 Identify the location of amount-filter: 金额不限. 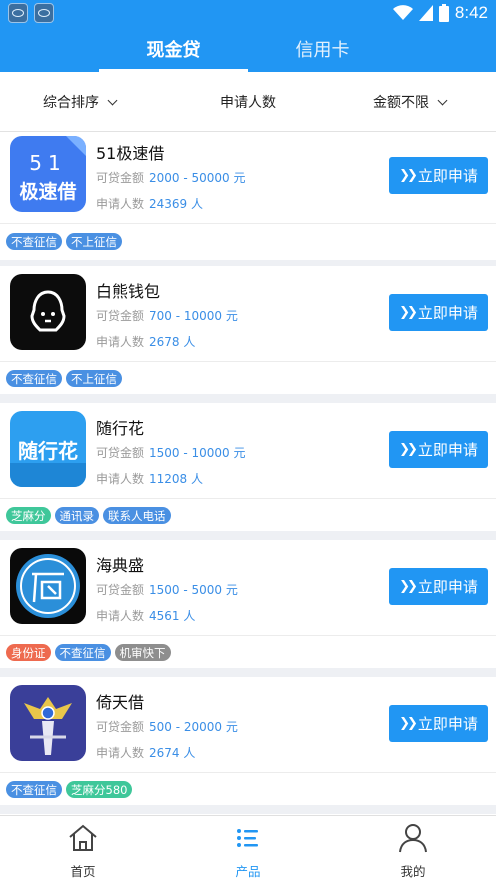
(410, 102).